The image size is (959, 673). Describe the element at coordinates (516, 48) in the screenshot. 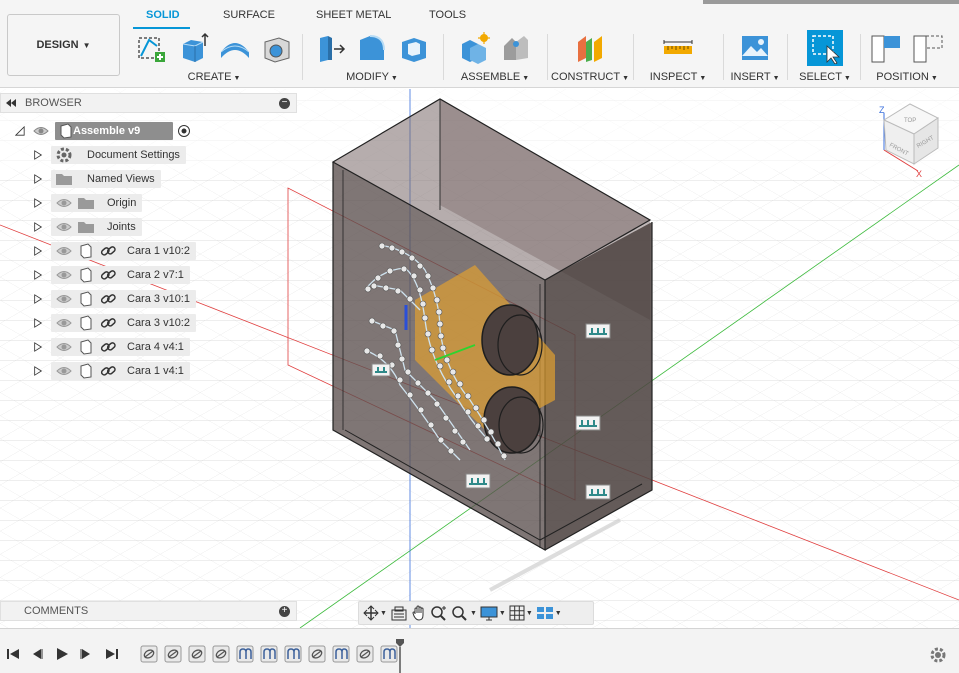

I see `joint-icon` at that location.